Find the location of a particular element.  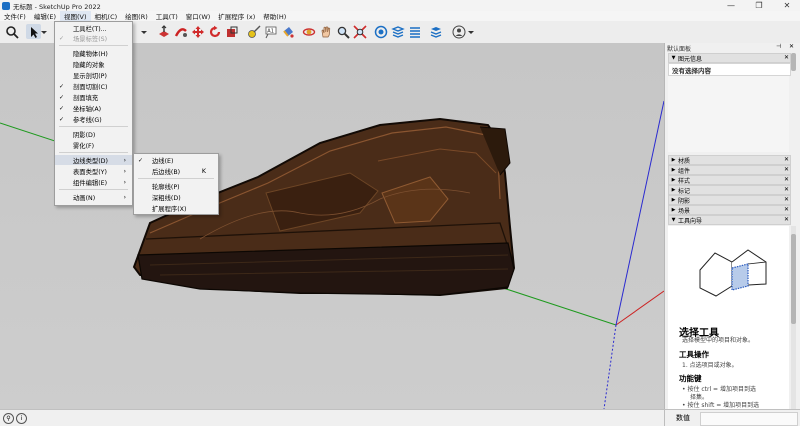

entity-info-header: ▼ 图元信息 ✕ is located at coordinates (729, 58).